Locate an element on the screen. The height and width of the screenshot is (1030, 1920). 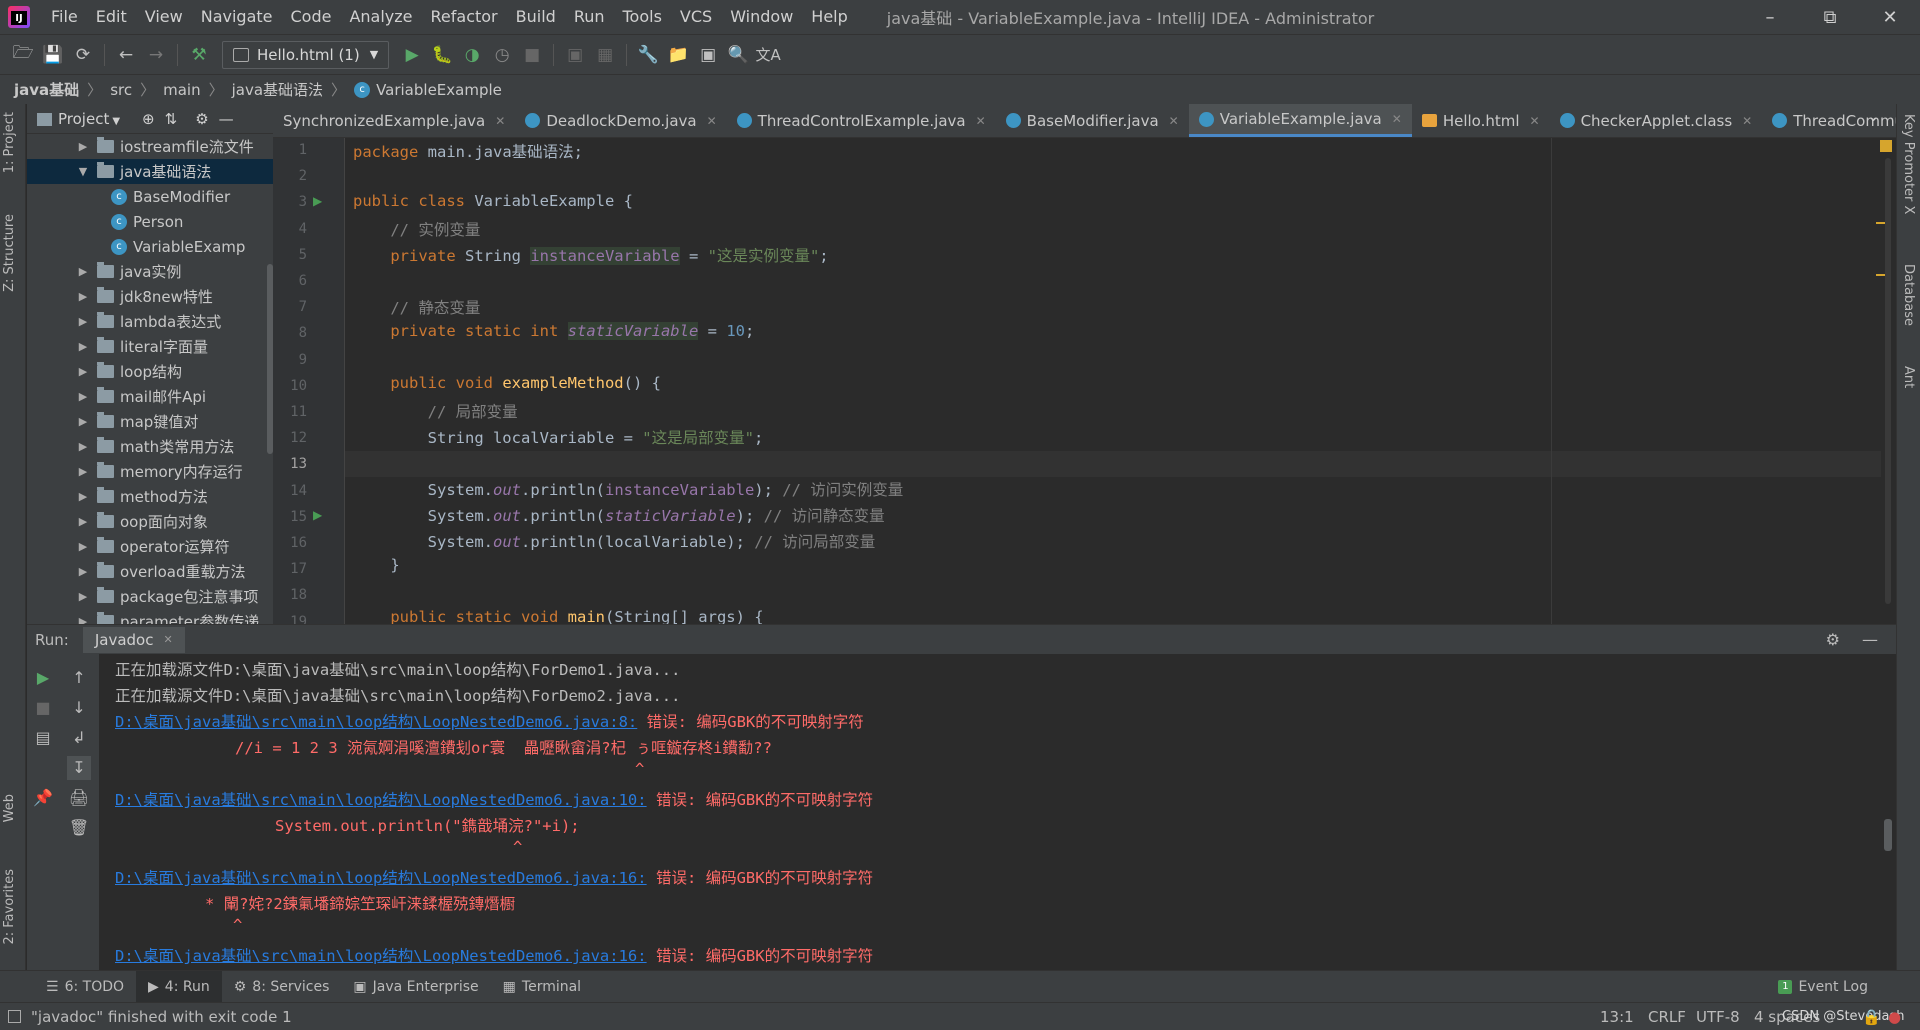
search-icon: 🔍 is located at coordinates (738, 55).